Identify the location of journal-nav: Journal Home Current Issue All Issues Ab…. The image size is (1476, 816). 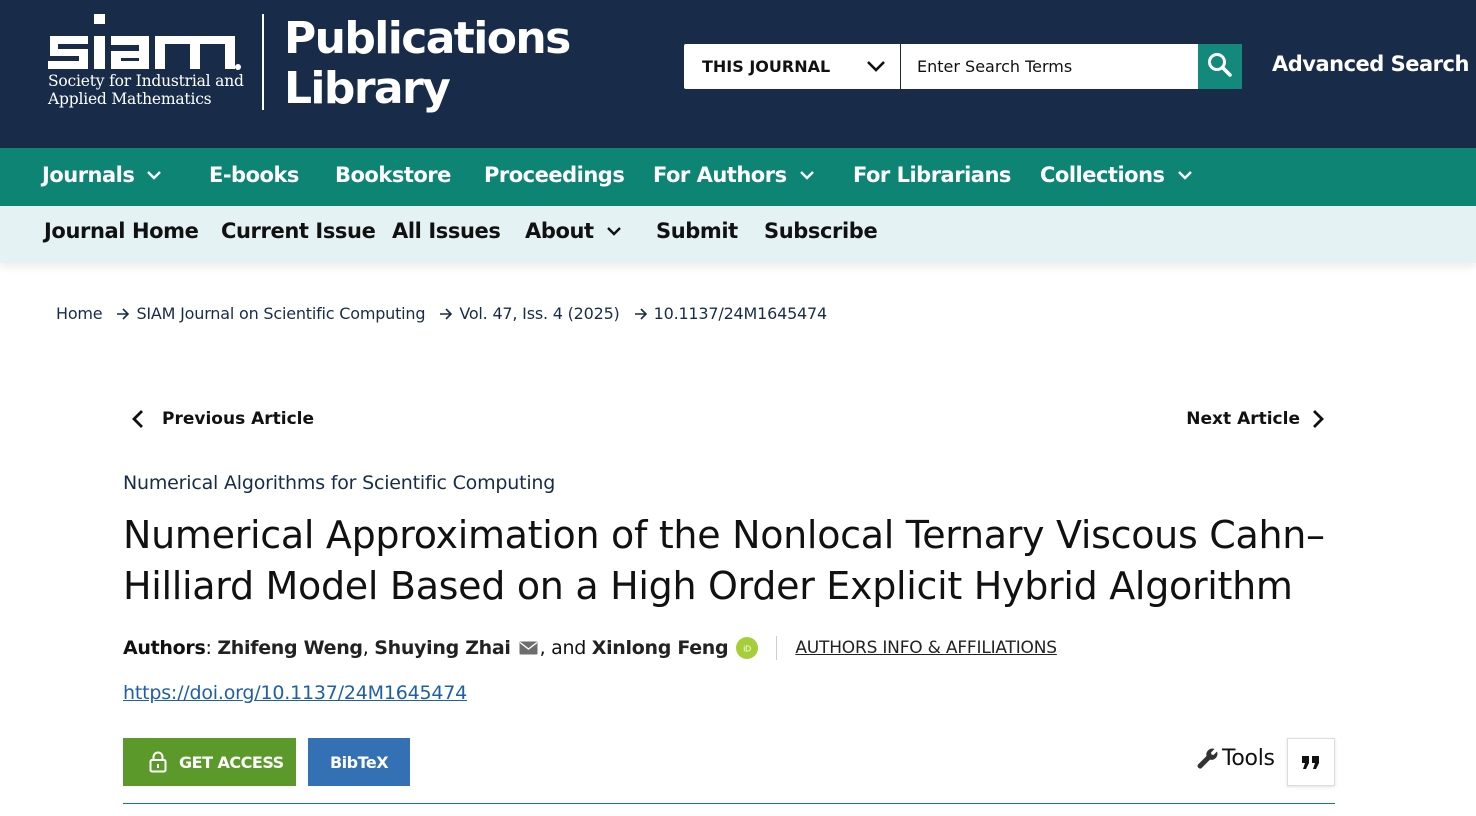
(738, 234).